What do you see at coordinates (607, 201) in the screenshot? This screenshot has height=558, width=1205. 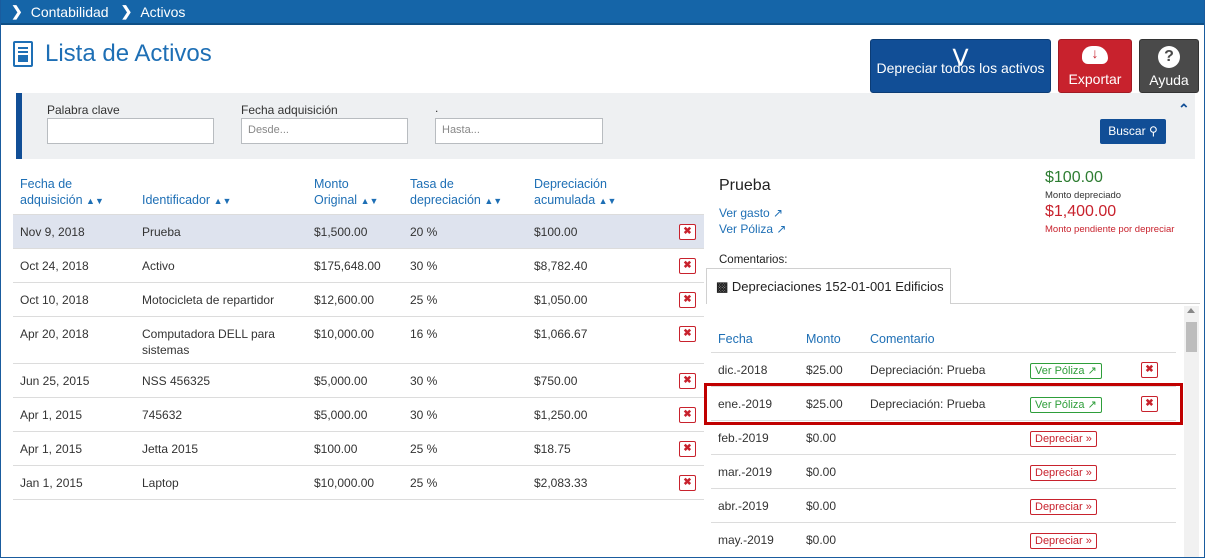 I see `sort-icon: ▲▼` at bounding box center [607, 201].